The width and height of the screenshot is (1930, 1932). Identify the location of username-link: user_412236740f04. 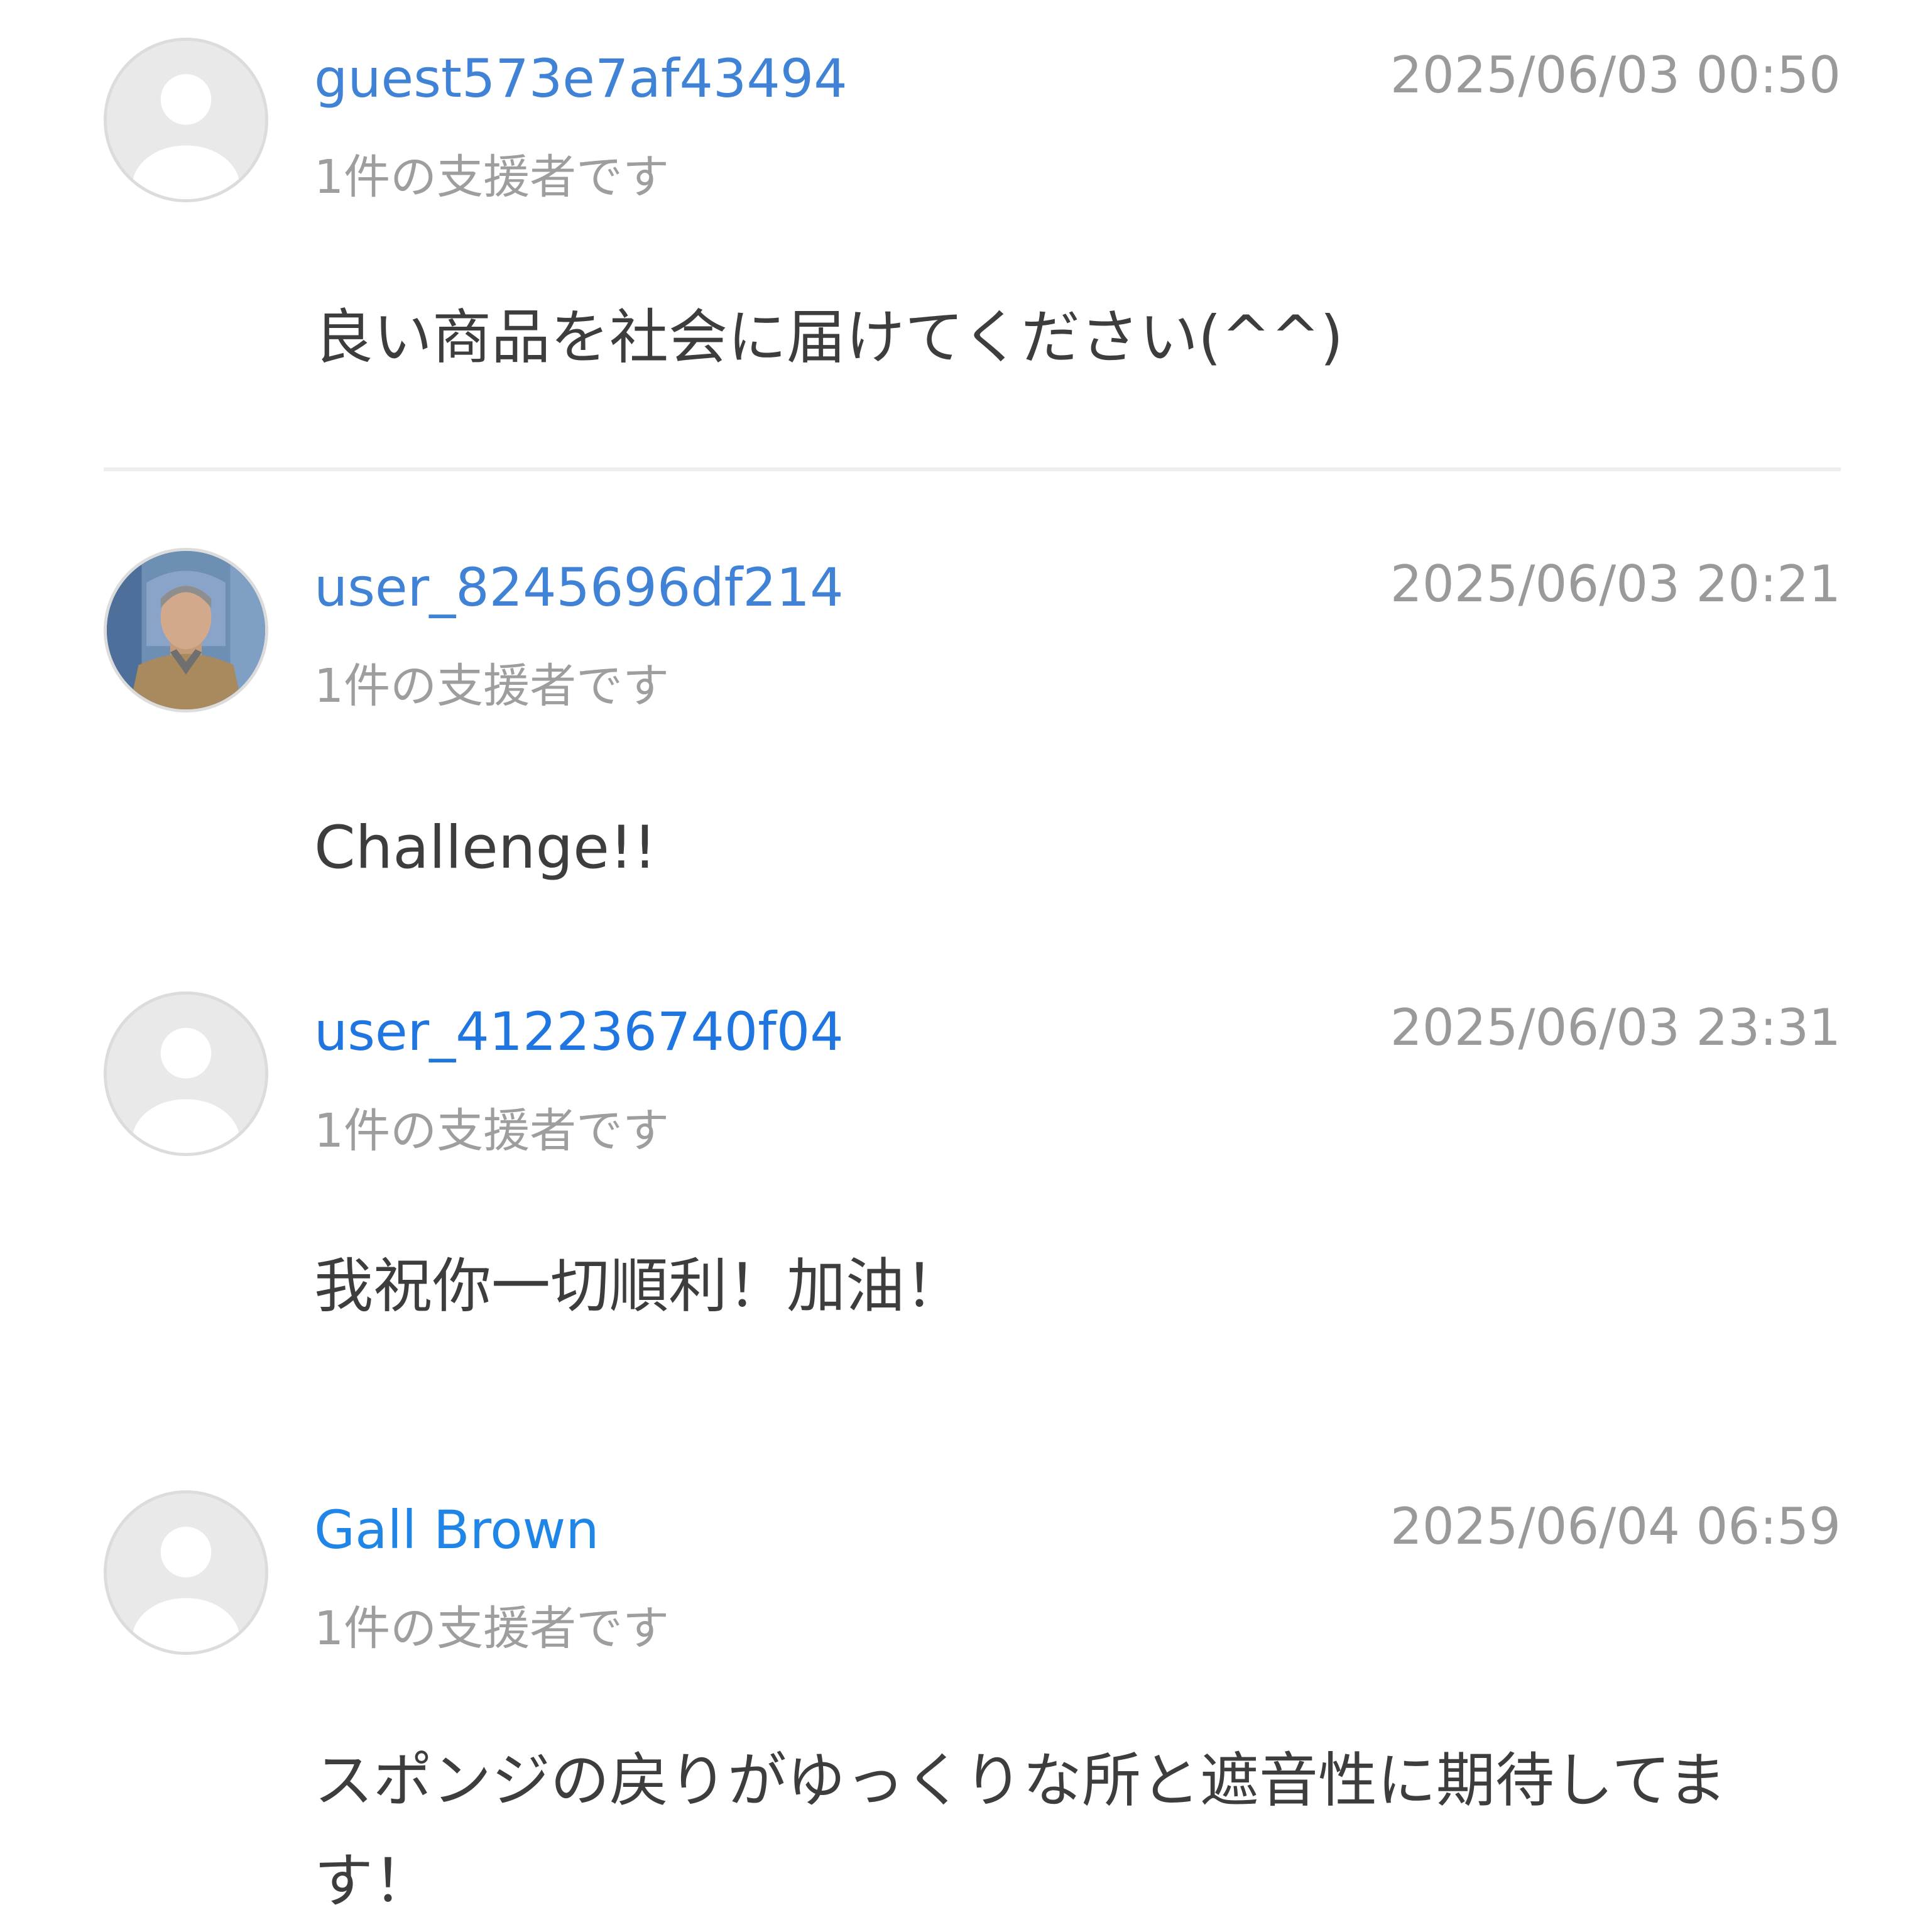
(579, 1031).